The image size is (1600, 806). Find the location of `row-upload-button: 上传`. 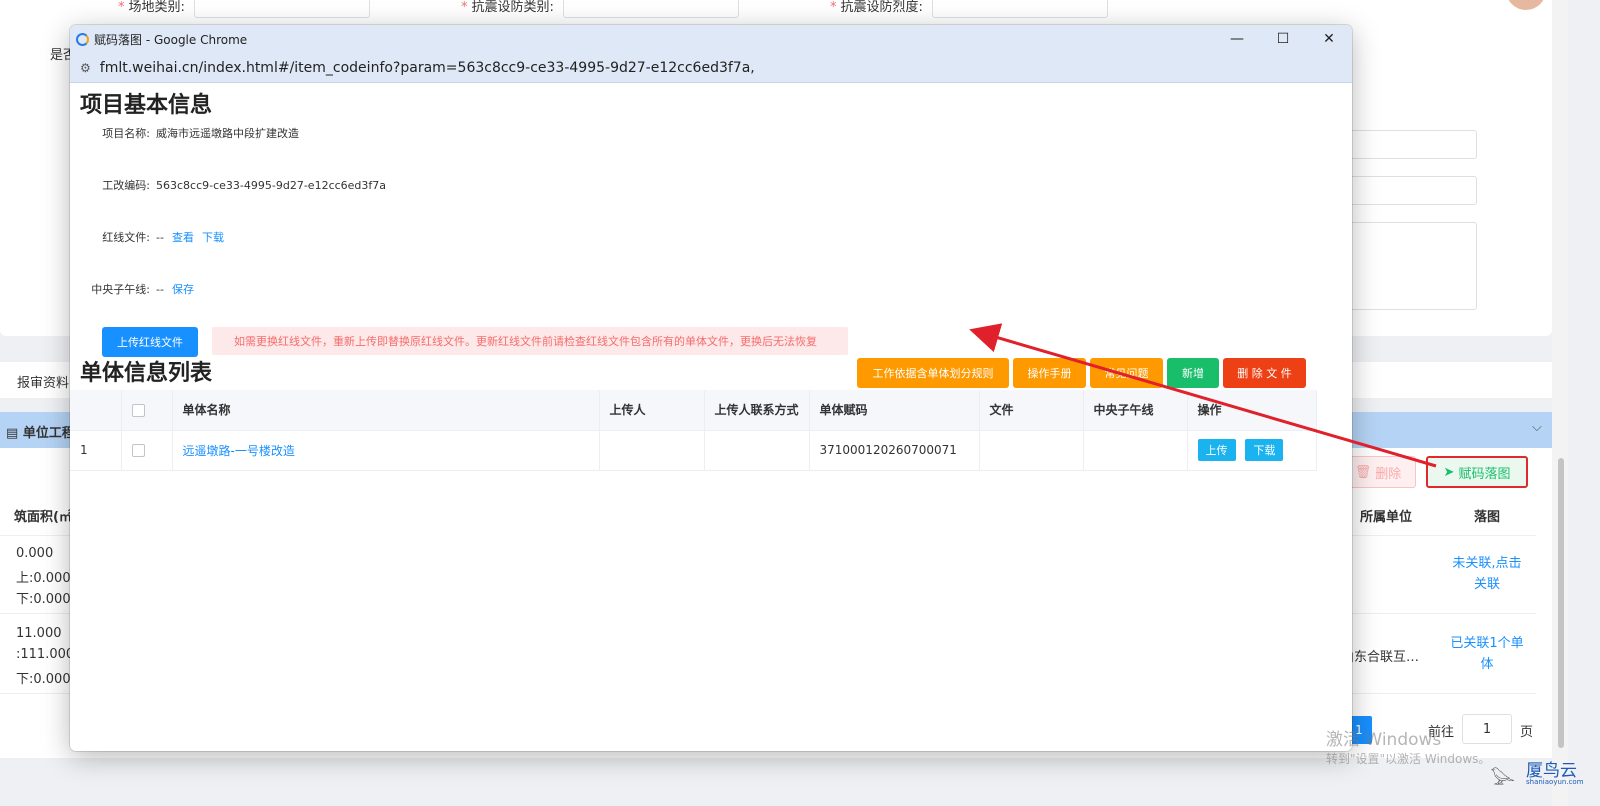

row-upload-button: 上传 is located at coordinates (1216, 450).